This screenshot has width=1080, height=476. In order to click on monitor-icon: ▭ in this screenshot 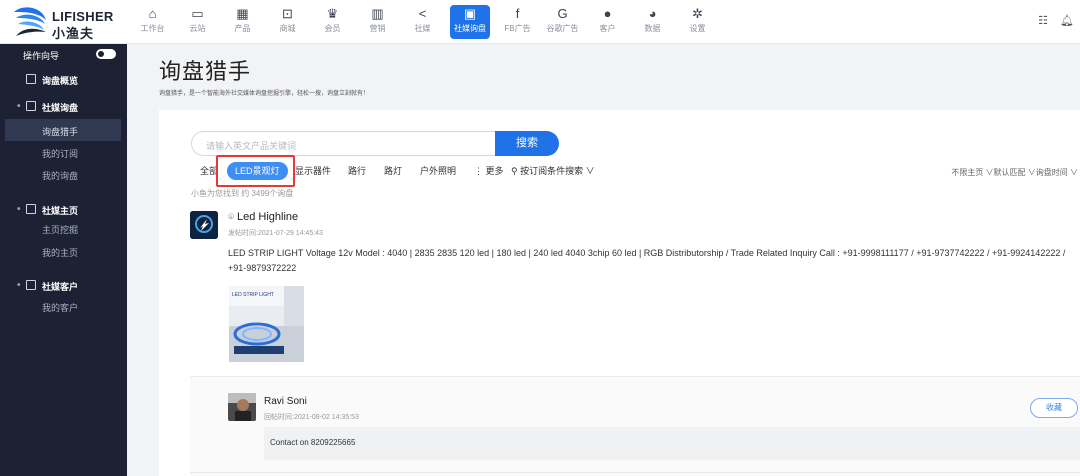, I will do `click(197, 13)`.